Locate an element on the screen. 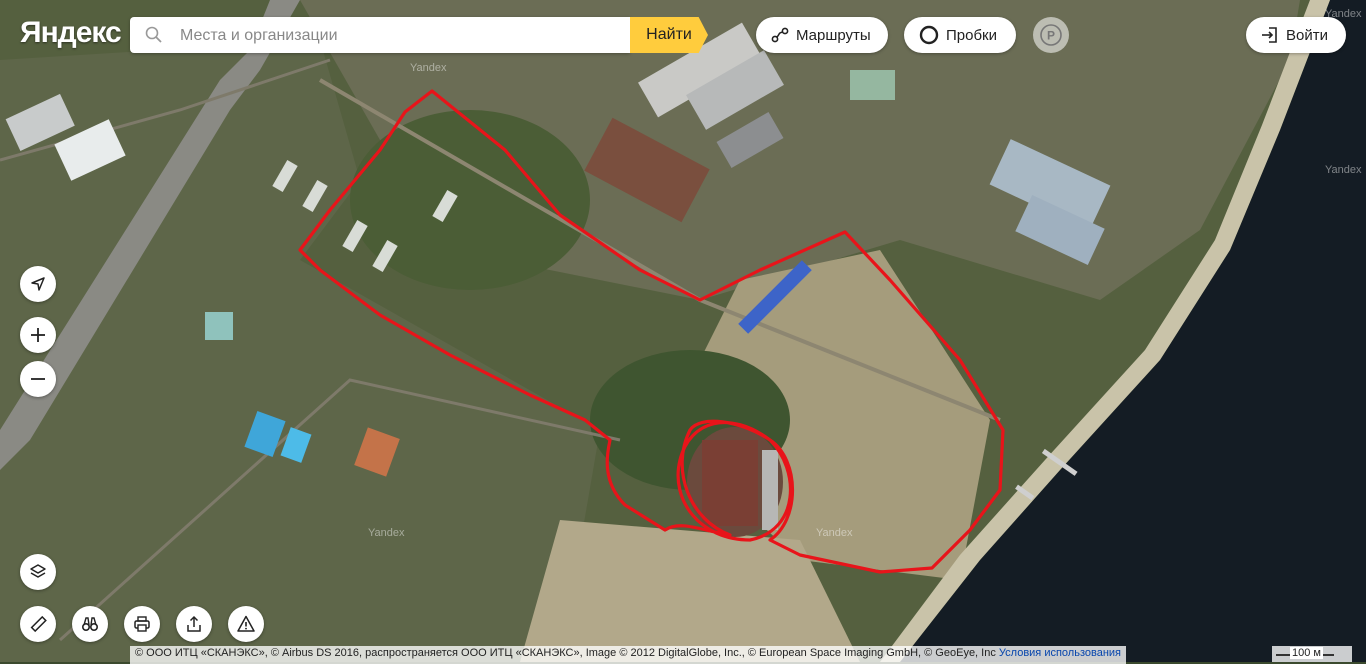  ruler-button is located at coordinates (38, 624).